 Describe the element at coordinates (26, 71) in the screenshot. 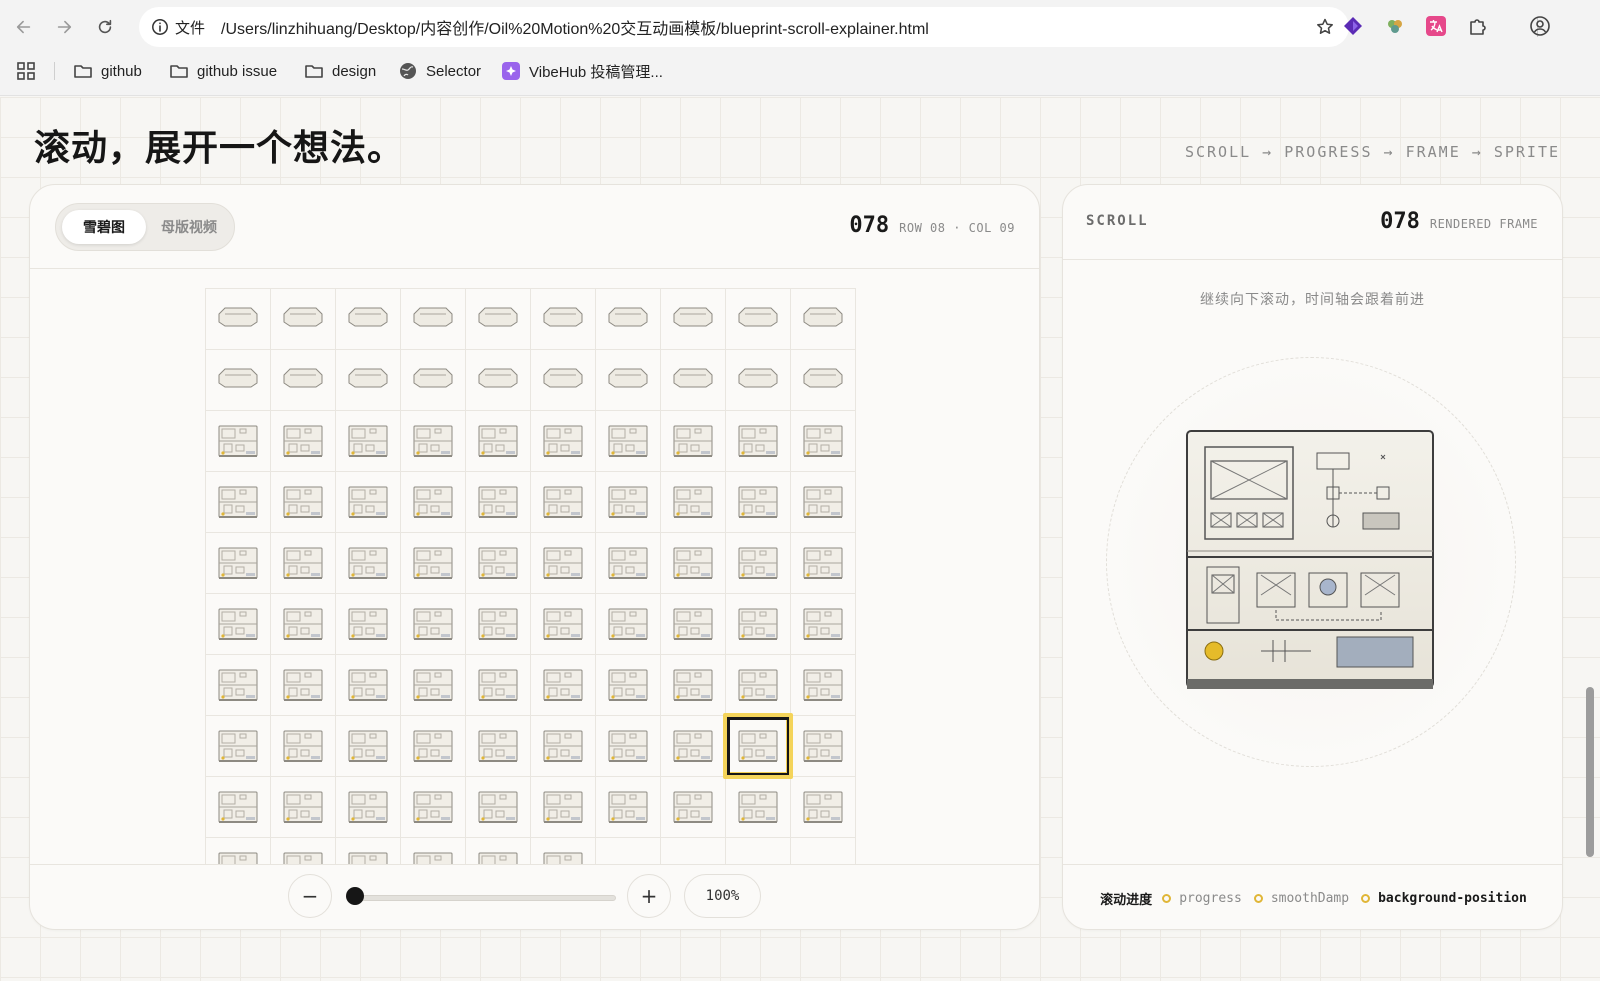

I see `apps-grid-icon` at that location.